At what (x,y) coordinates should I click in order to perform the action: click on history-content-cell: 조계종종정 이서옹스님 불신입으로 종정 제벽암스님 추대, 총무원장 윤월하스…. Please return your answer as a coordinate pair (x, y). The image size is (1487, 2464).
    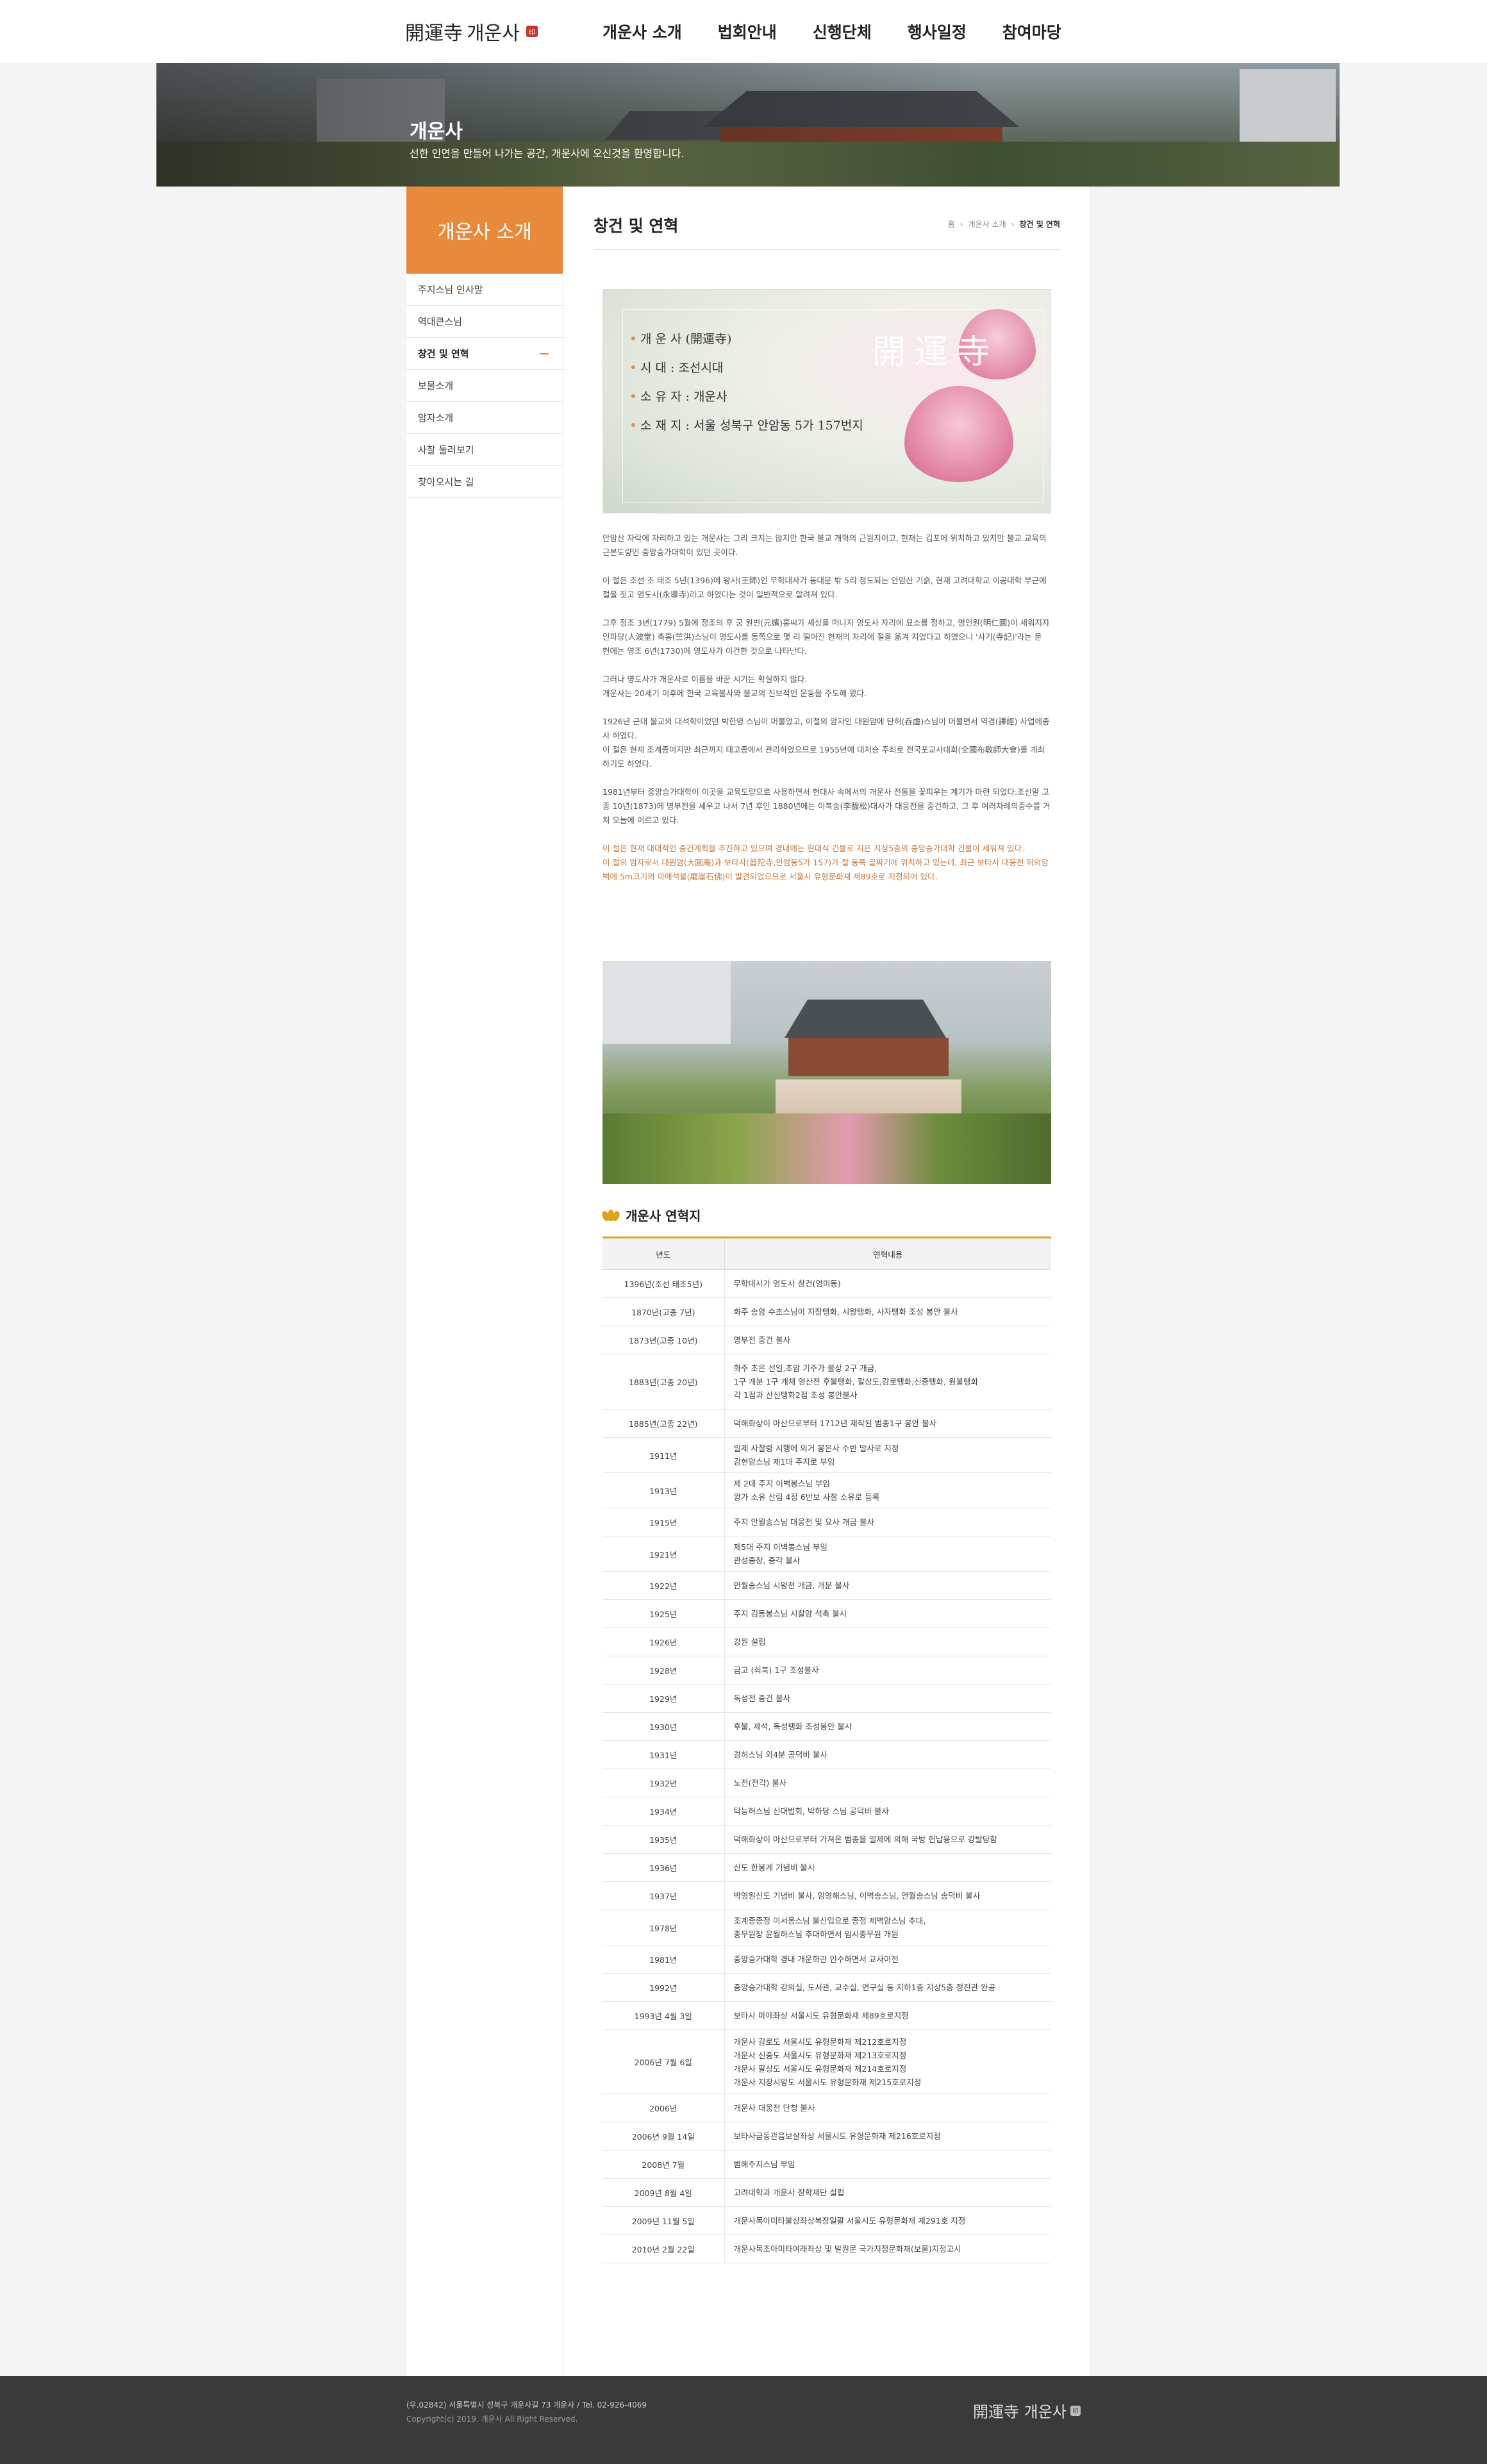
    Looking at the image, I should click on (887, 1928).